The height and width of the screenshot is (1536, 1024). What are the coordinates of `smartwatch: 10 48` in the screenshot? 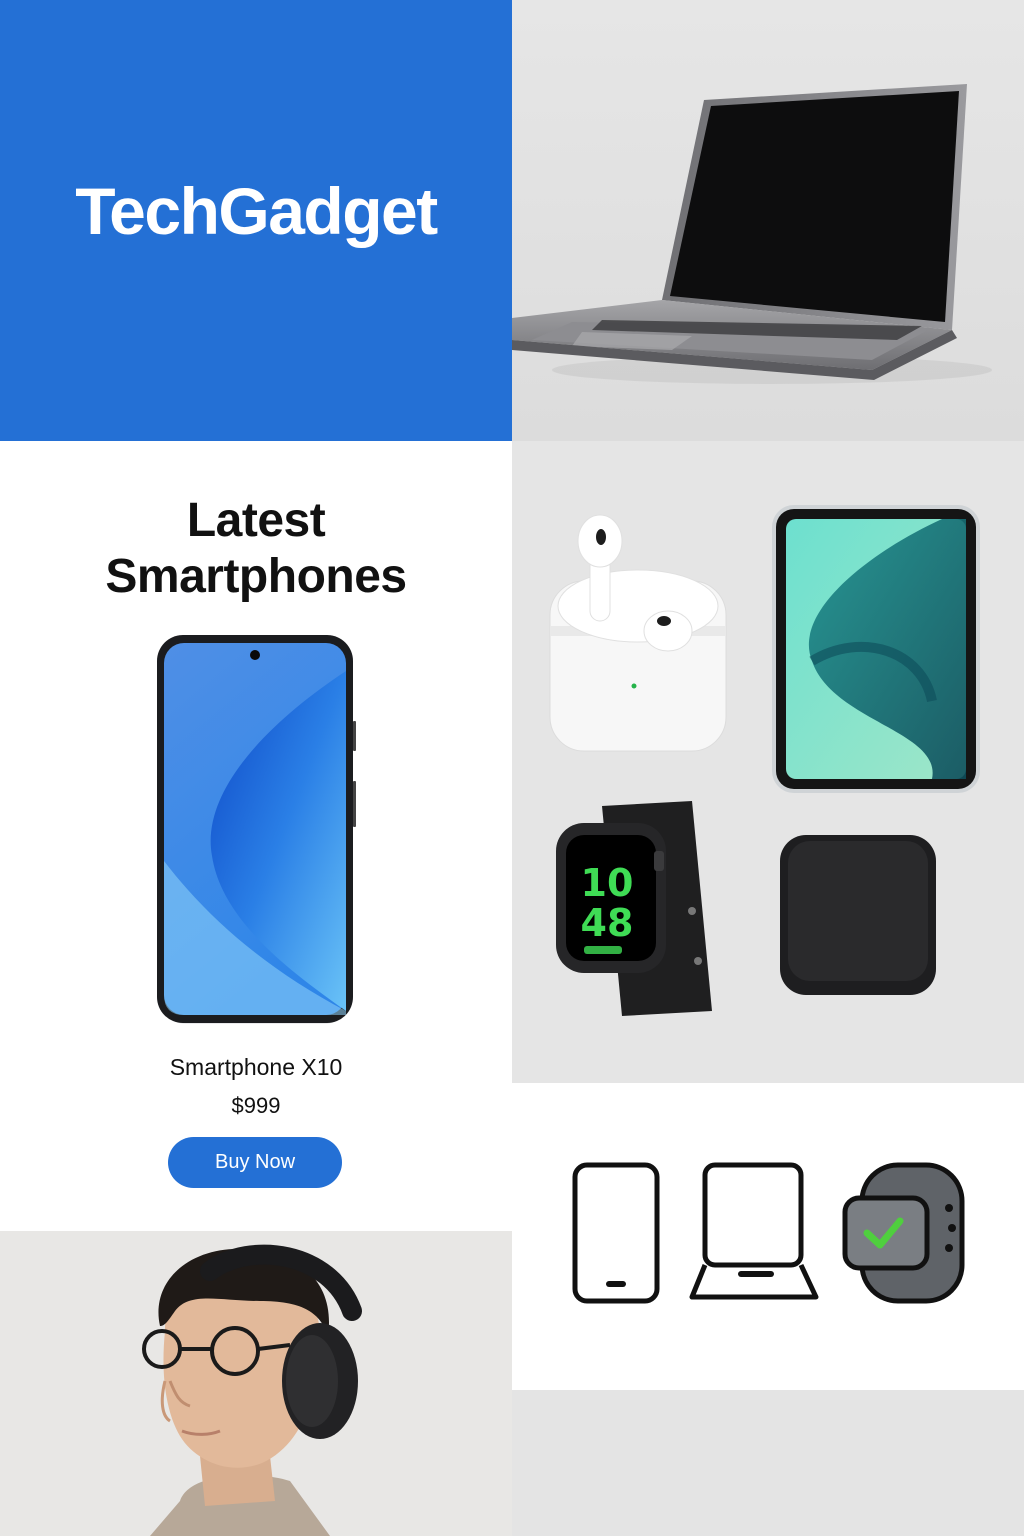 It's located at (634, 908).